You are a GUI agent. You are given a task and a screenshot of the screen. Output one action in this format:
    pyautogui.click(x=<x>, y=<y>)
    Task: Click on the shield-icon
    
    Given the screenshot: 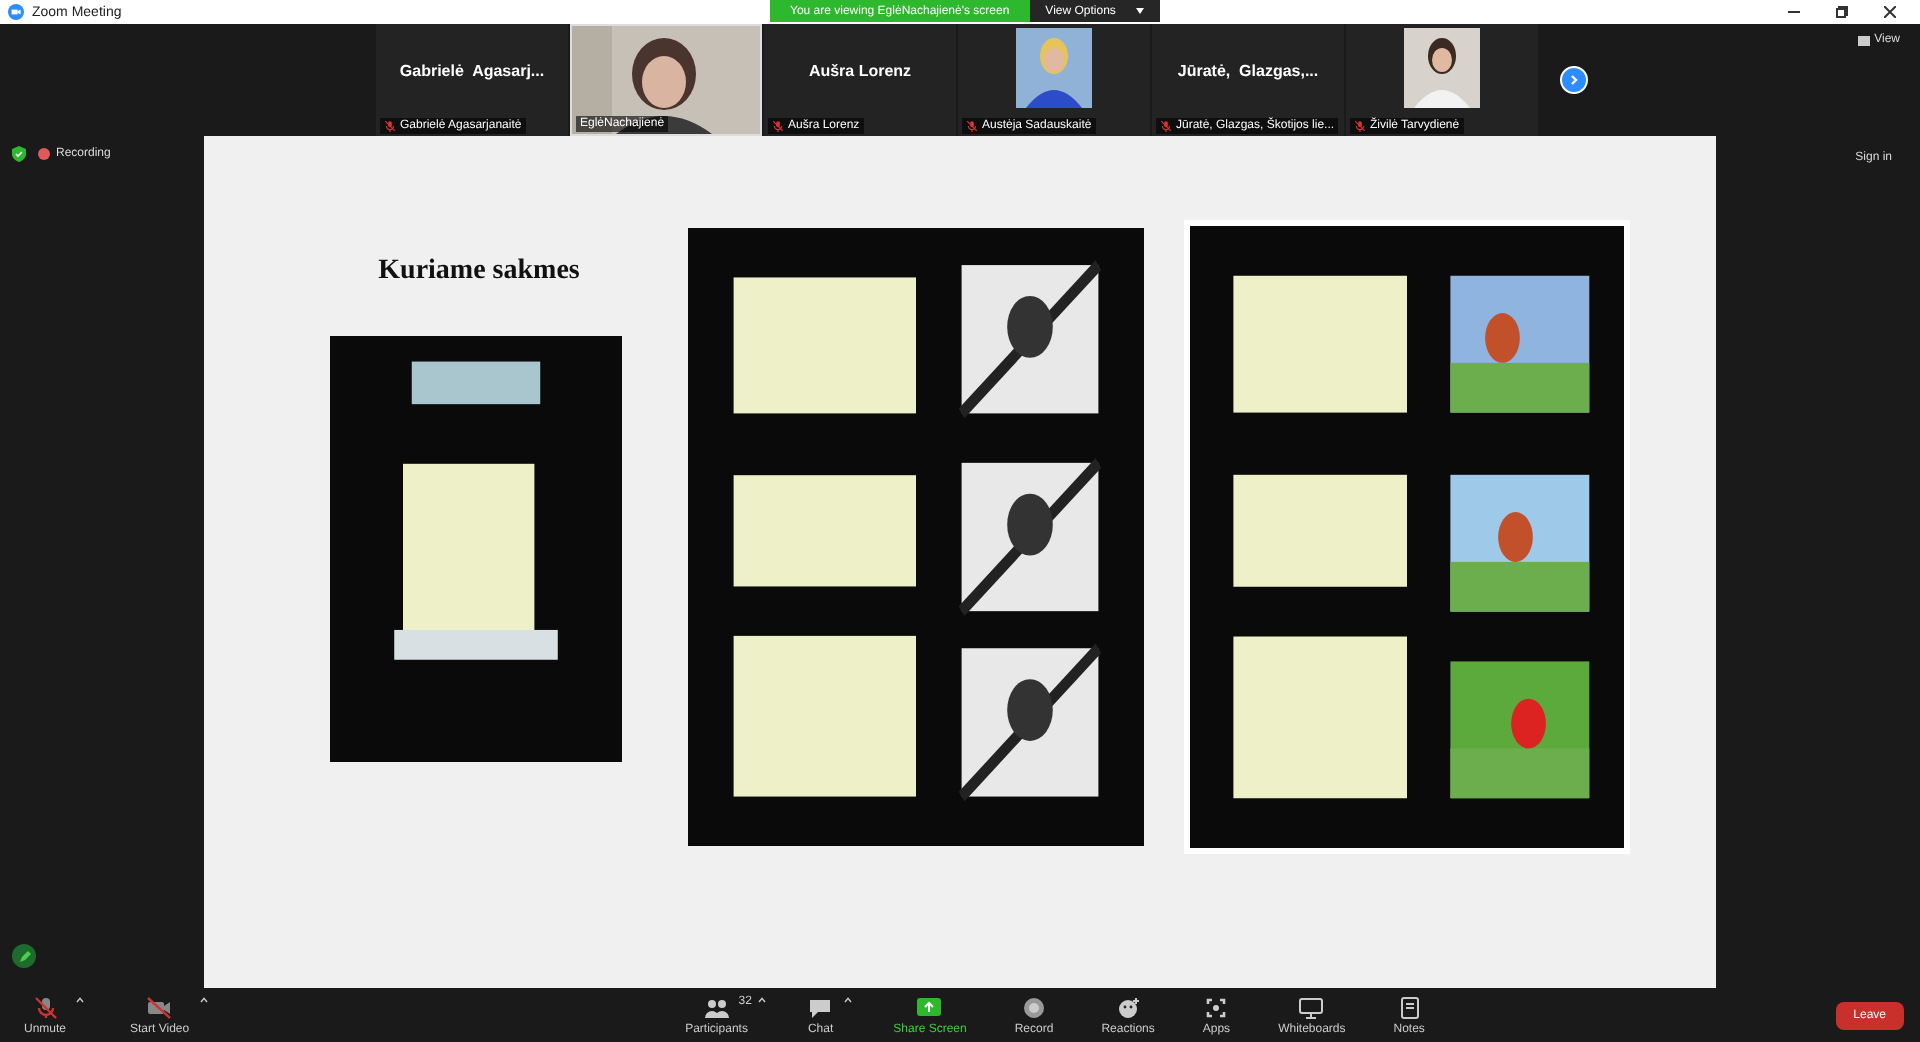 What is the action you would take?
    pyautogui.click(x=19, y=154)
    